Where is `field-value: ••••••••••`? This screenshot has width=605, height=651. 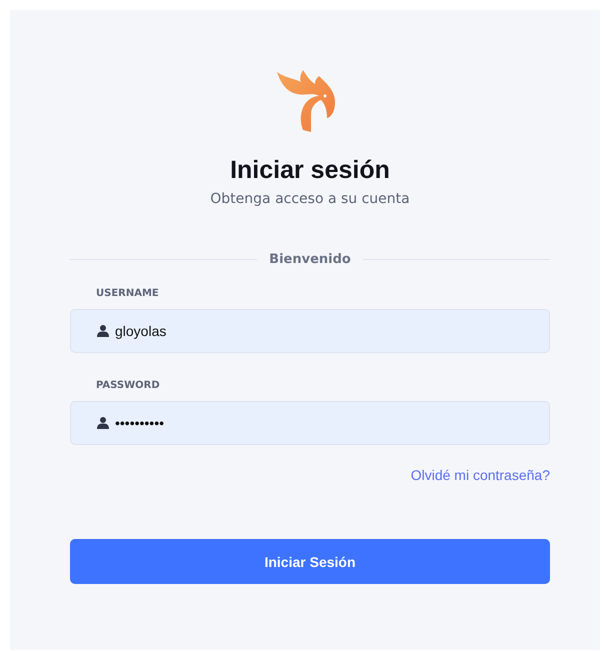
field-value: •••••••••• is located at coordinates (139, 423).